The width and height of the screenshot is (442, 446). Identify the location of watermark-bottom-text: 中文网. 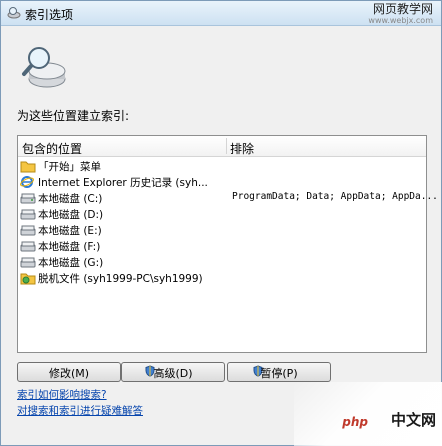
(413, 420).